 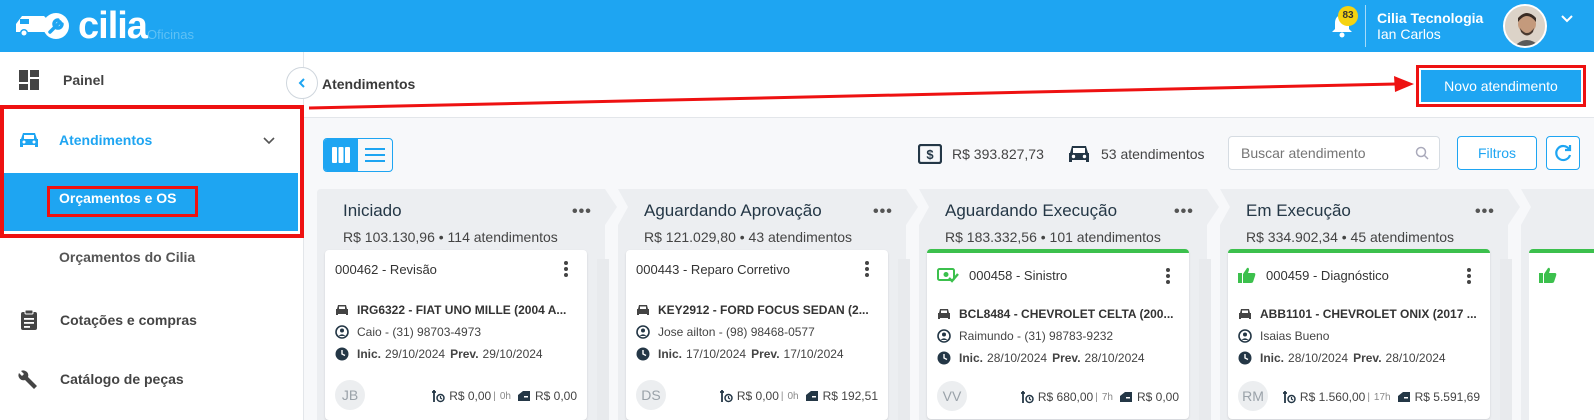 What do you see at coordinates (127, 257) in the screenshot?
I see `sidebar-item-label: Orçamentos do Cilia` at bounding box center [127, 257].